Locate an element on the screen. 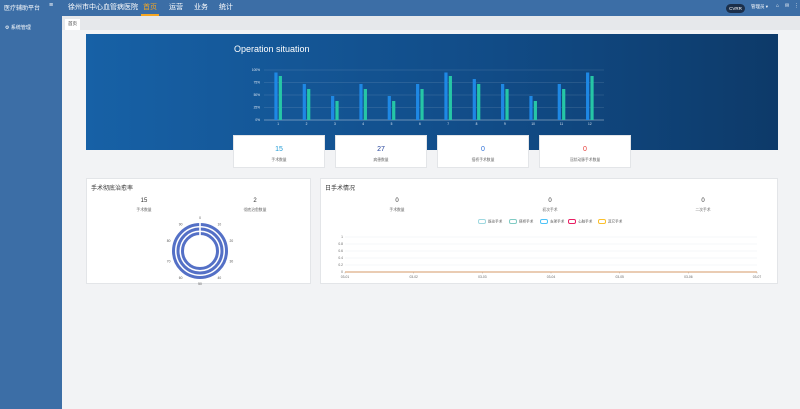 The width and height of the screenshot is (800, 409). sidebar-item-system: ⚙ 系统管理 is located at coordinates (18, 27).